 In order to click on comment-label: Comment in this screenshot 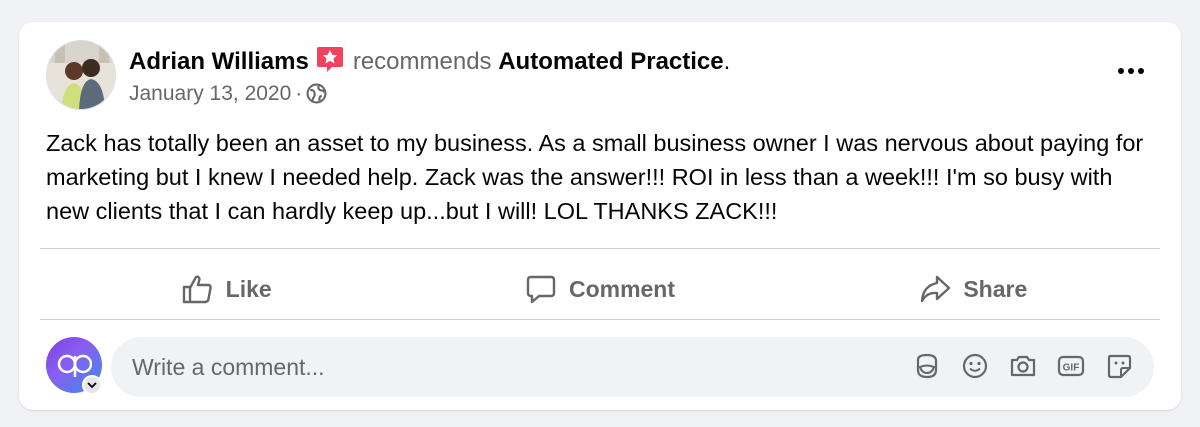, I will do `click(622, 288)`.